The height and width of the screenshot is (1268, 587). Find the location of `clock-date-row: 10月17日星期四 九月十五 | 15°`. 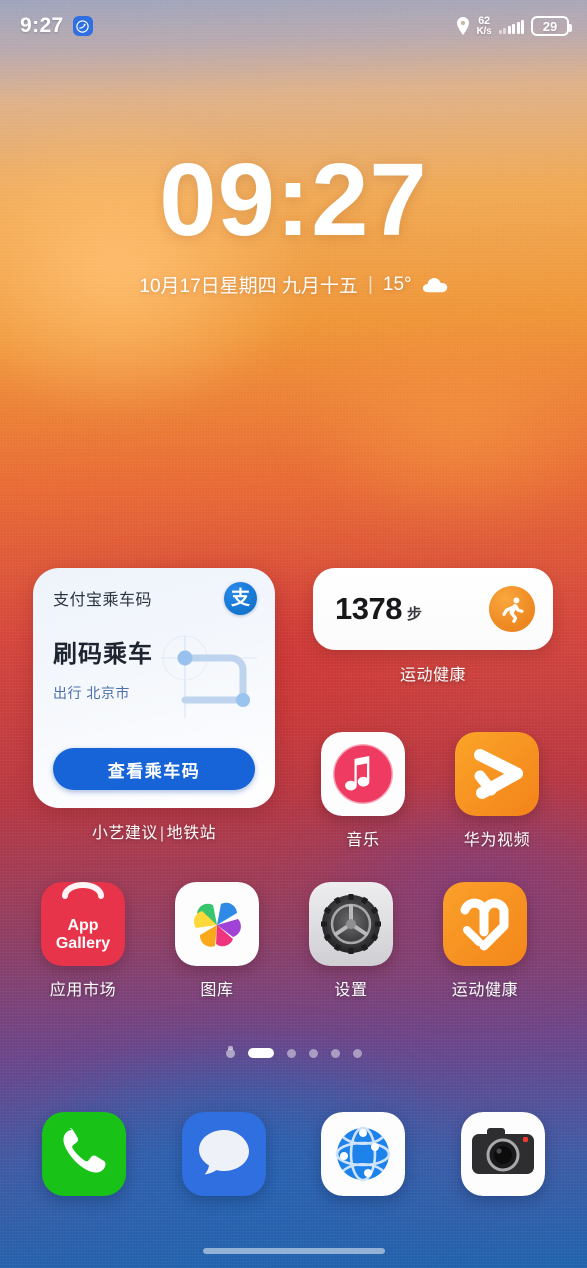

clock-date-row: 10月17日星期四 九月十五 | 15° is located at coordinates (293, 284).